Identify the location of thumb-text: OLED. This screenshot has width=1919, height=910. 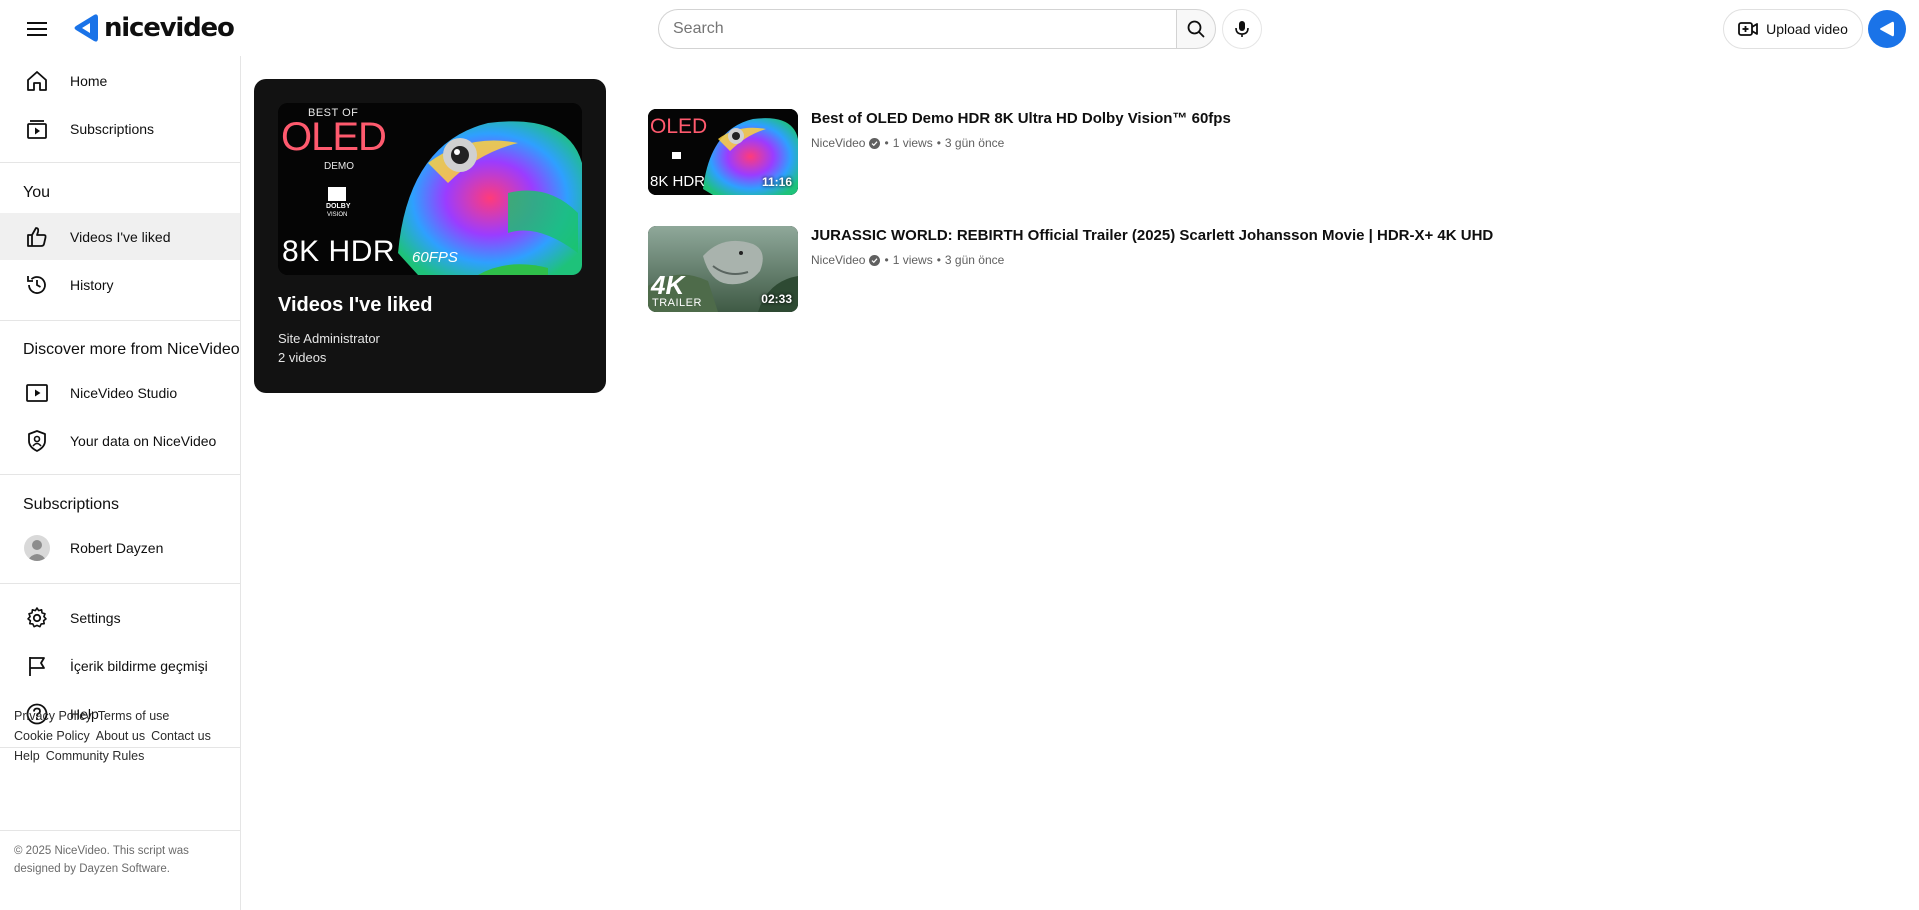
(679, 126).